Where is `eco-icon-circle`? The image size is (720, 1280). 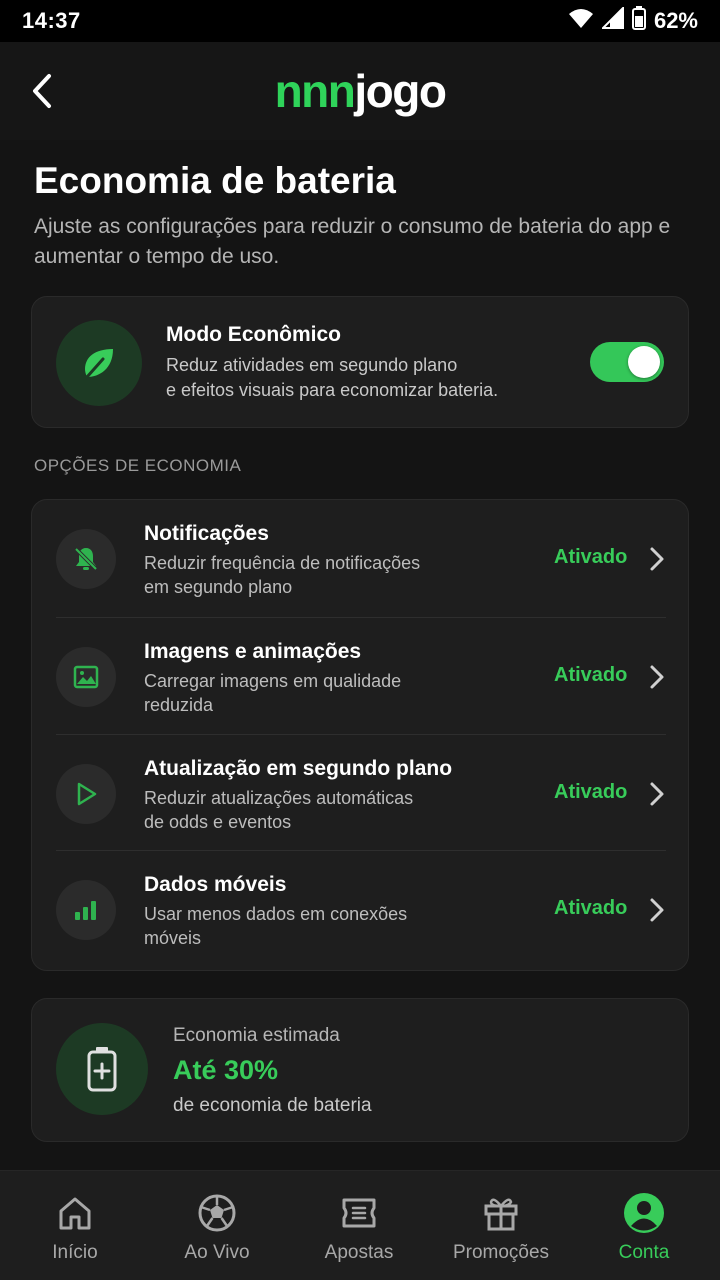
eco-icon-circle is located at coordinates (99, 363).